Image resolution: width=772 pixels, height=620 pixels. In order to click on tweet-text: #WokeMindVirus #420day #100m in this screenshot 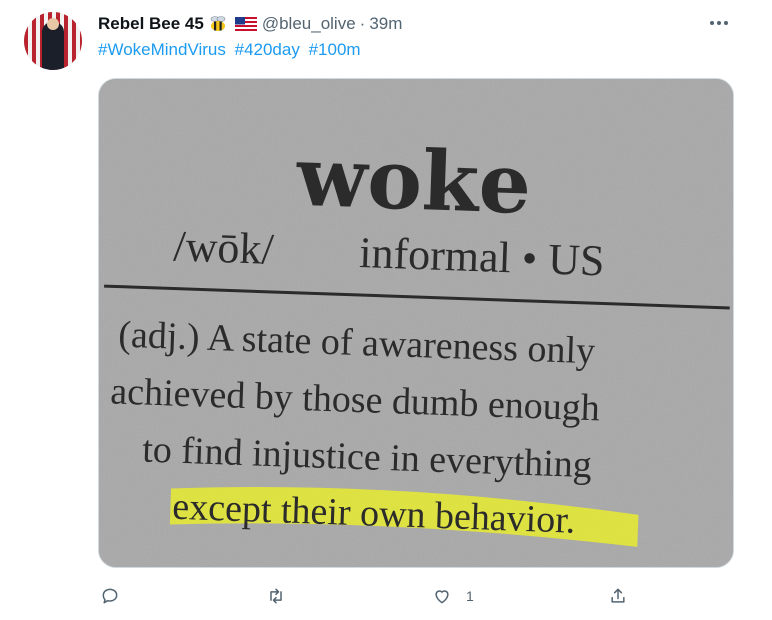, I will do `click(231, 50)`.